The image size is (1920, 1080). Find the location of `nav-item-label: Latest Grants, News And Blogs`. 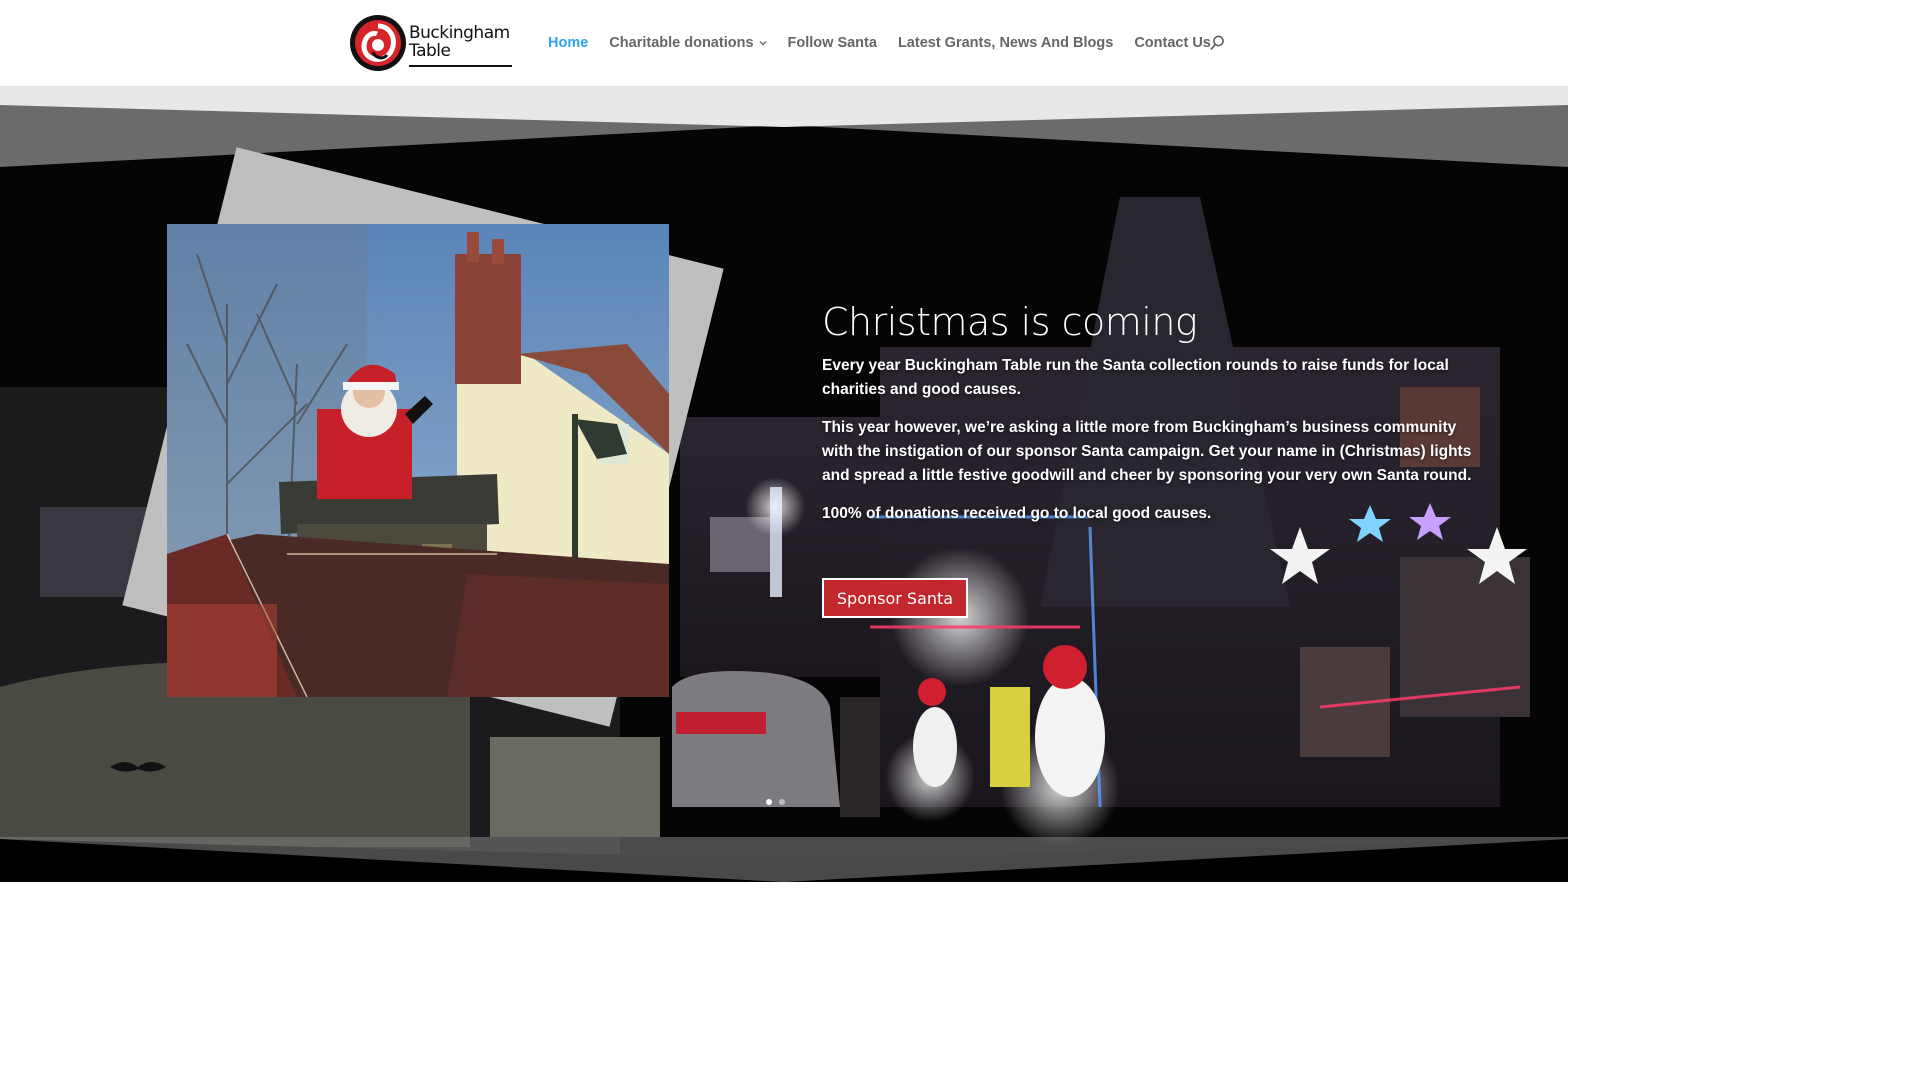

nav-item-label: Latest Grants, News And Blogs is located at coordinates (1005, 43).